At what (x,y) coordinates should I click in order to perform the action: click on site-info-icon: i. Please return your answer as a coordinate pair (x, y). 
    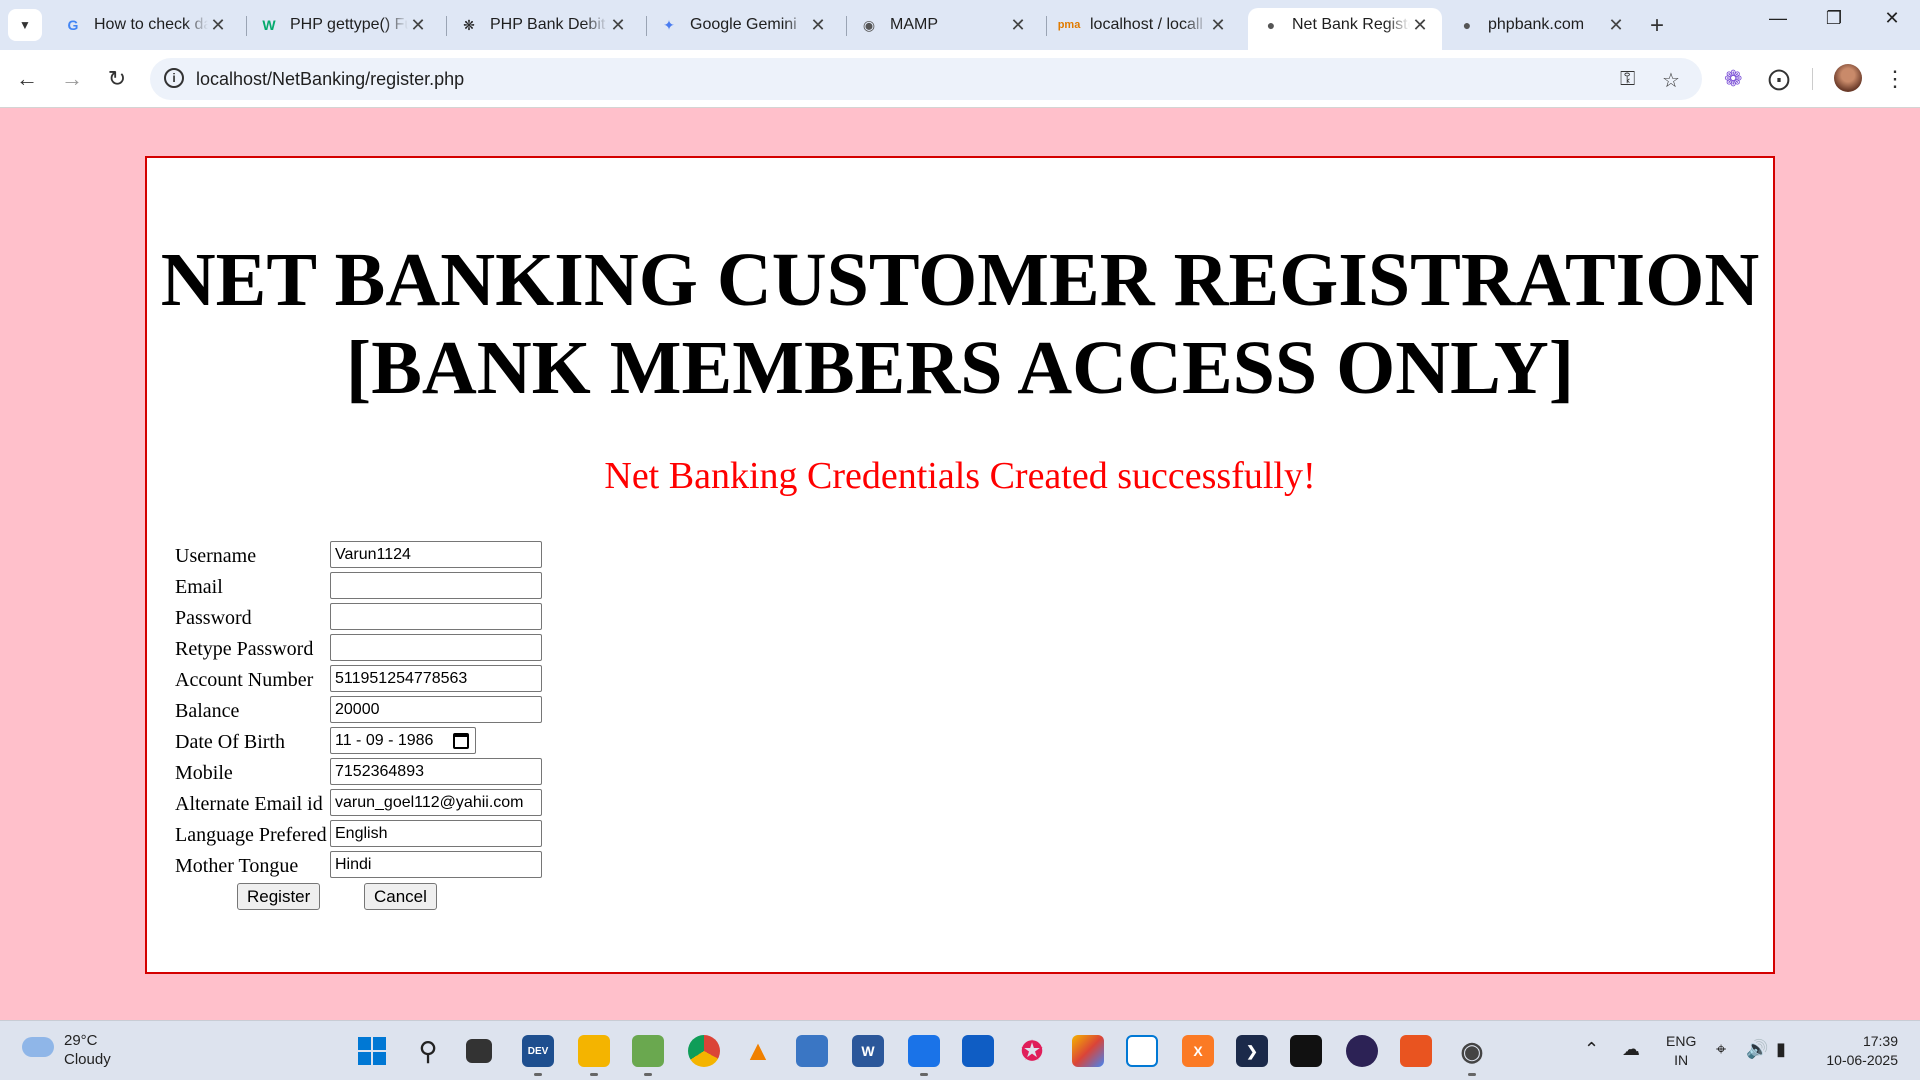
    Looking at the image, I should click on (174, 78).